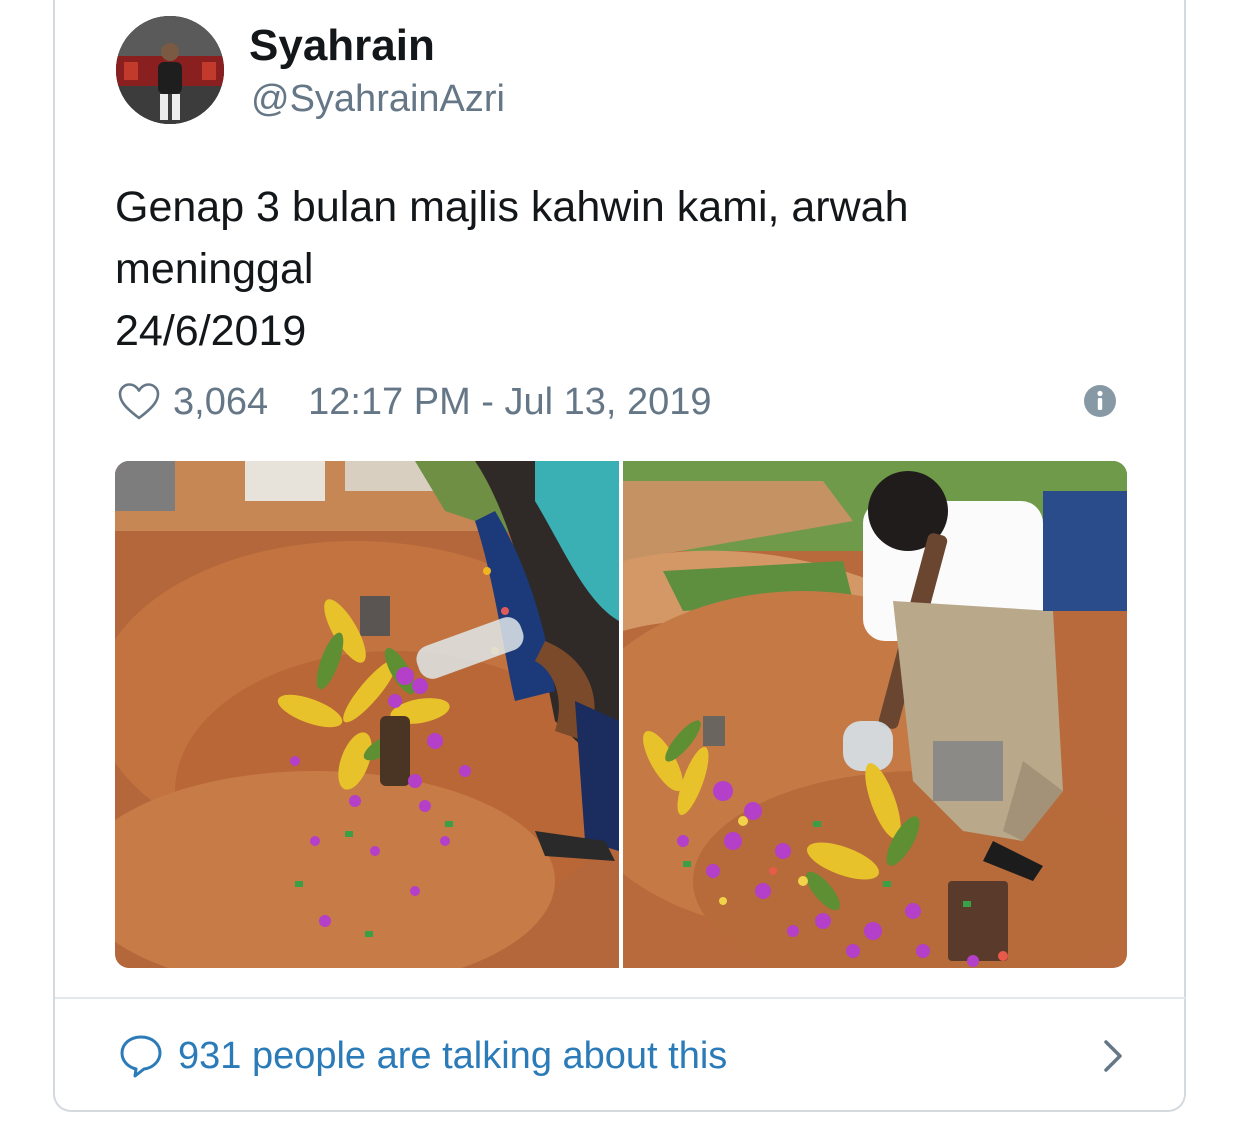  Describe the element at coordinates (1100, 401) in the screenshot. I see `info-circle-icon` at that location.